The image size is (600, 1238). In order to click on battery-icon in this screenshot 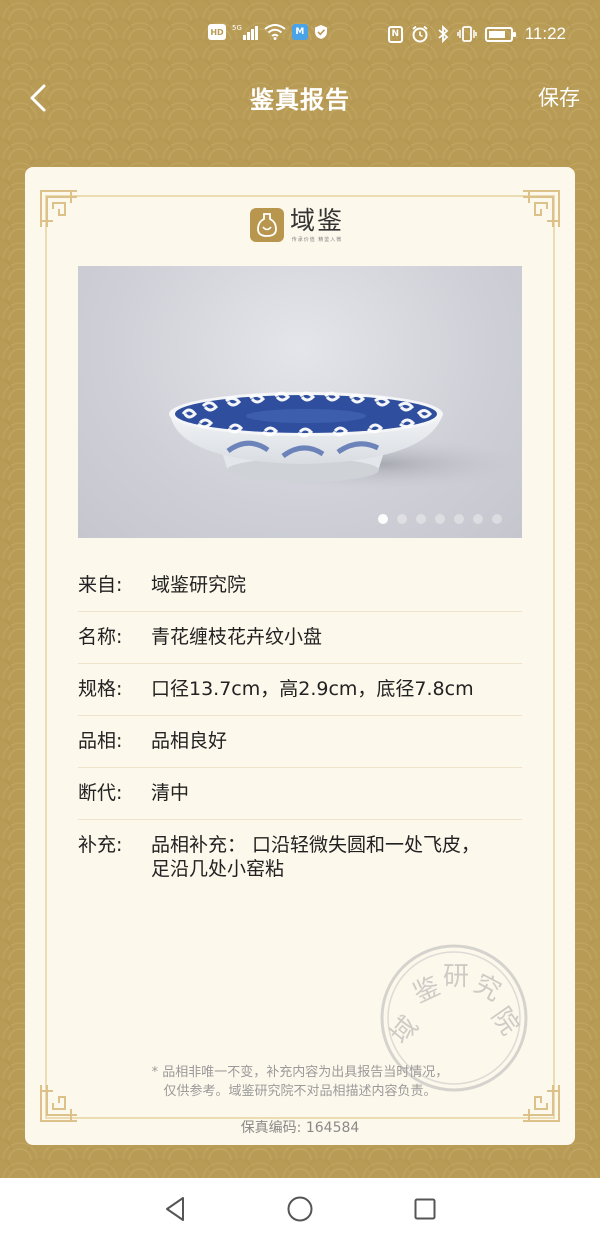, I will do `click(500, 34)`.